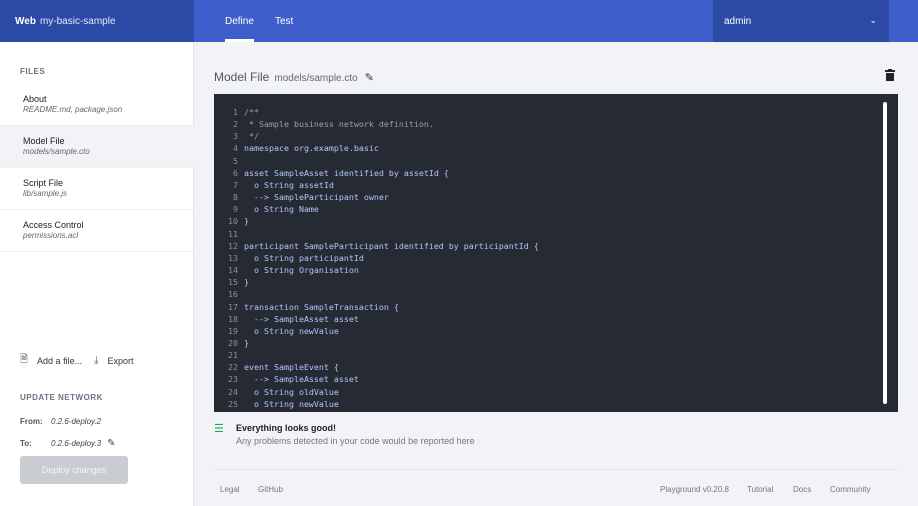  I want to click on code-line: 17 transaction SampleTransaction {, so click(376, 307).